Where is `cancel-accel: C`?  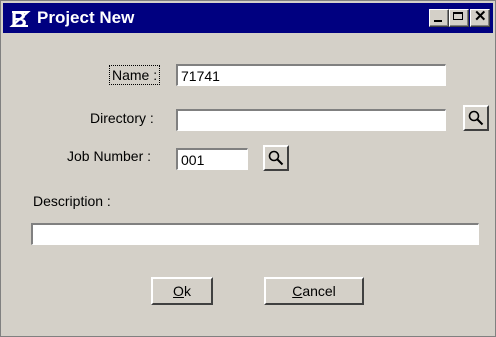 cancel-accel: C is located at coordinates (297, 291).